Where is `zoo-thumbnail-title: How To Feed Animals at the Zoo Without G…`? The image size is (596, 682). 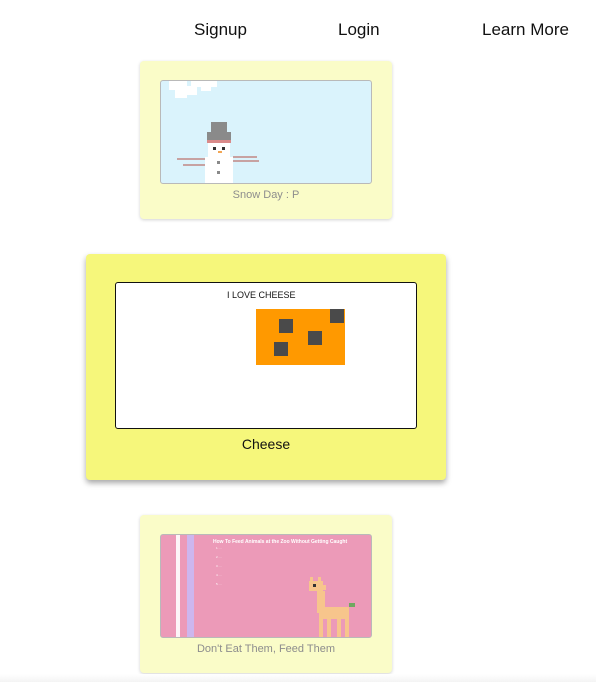
zoo-thumbnail-title: How To Feed Animals at the Zoo Without G… is located at coordinates (280, 542).